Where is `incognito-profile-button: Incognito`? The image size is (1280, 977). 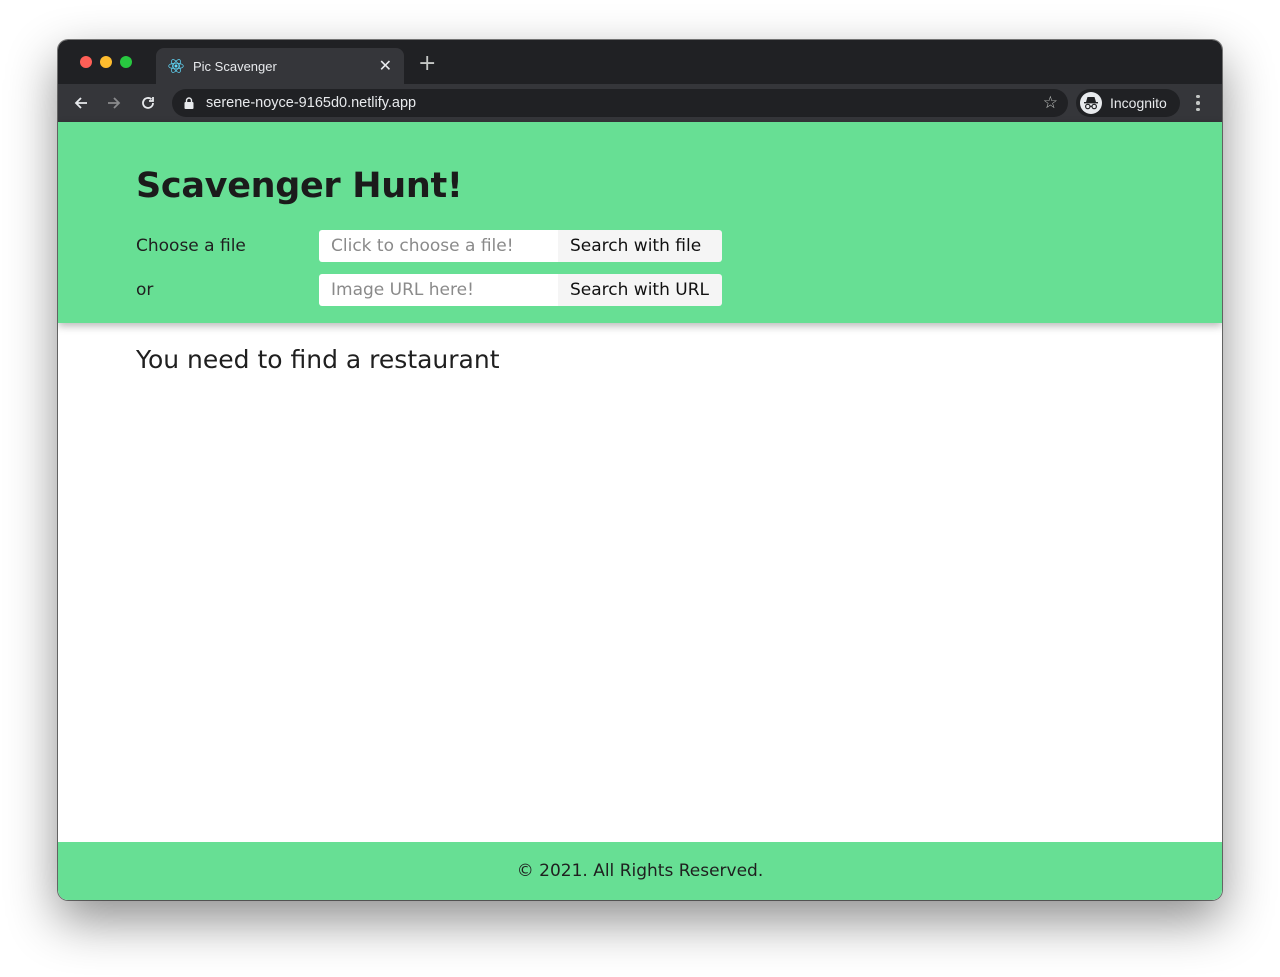
incognito-profile-button: Incognito is located at coordinates (1128, 103).